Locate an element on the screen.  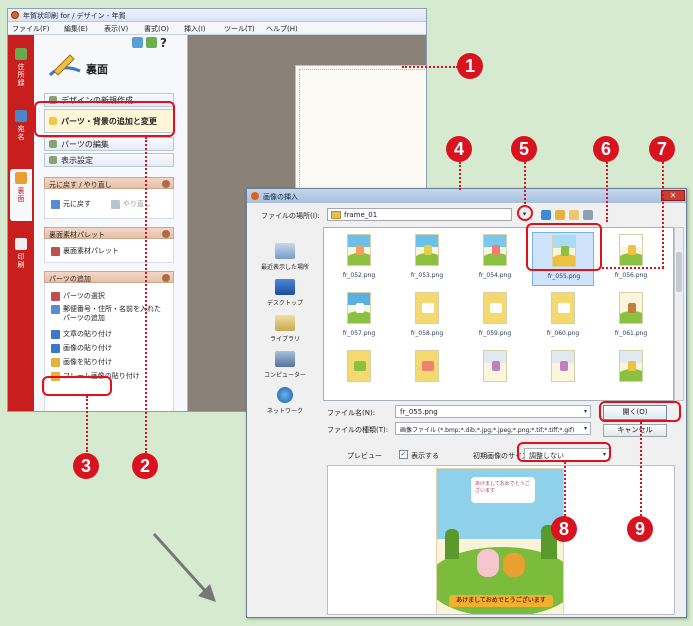
new-folder-icon is located at coordinates (574, 215).